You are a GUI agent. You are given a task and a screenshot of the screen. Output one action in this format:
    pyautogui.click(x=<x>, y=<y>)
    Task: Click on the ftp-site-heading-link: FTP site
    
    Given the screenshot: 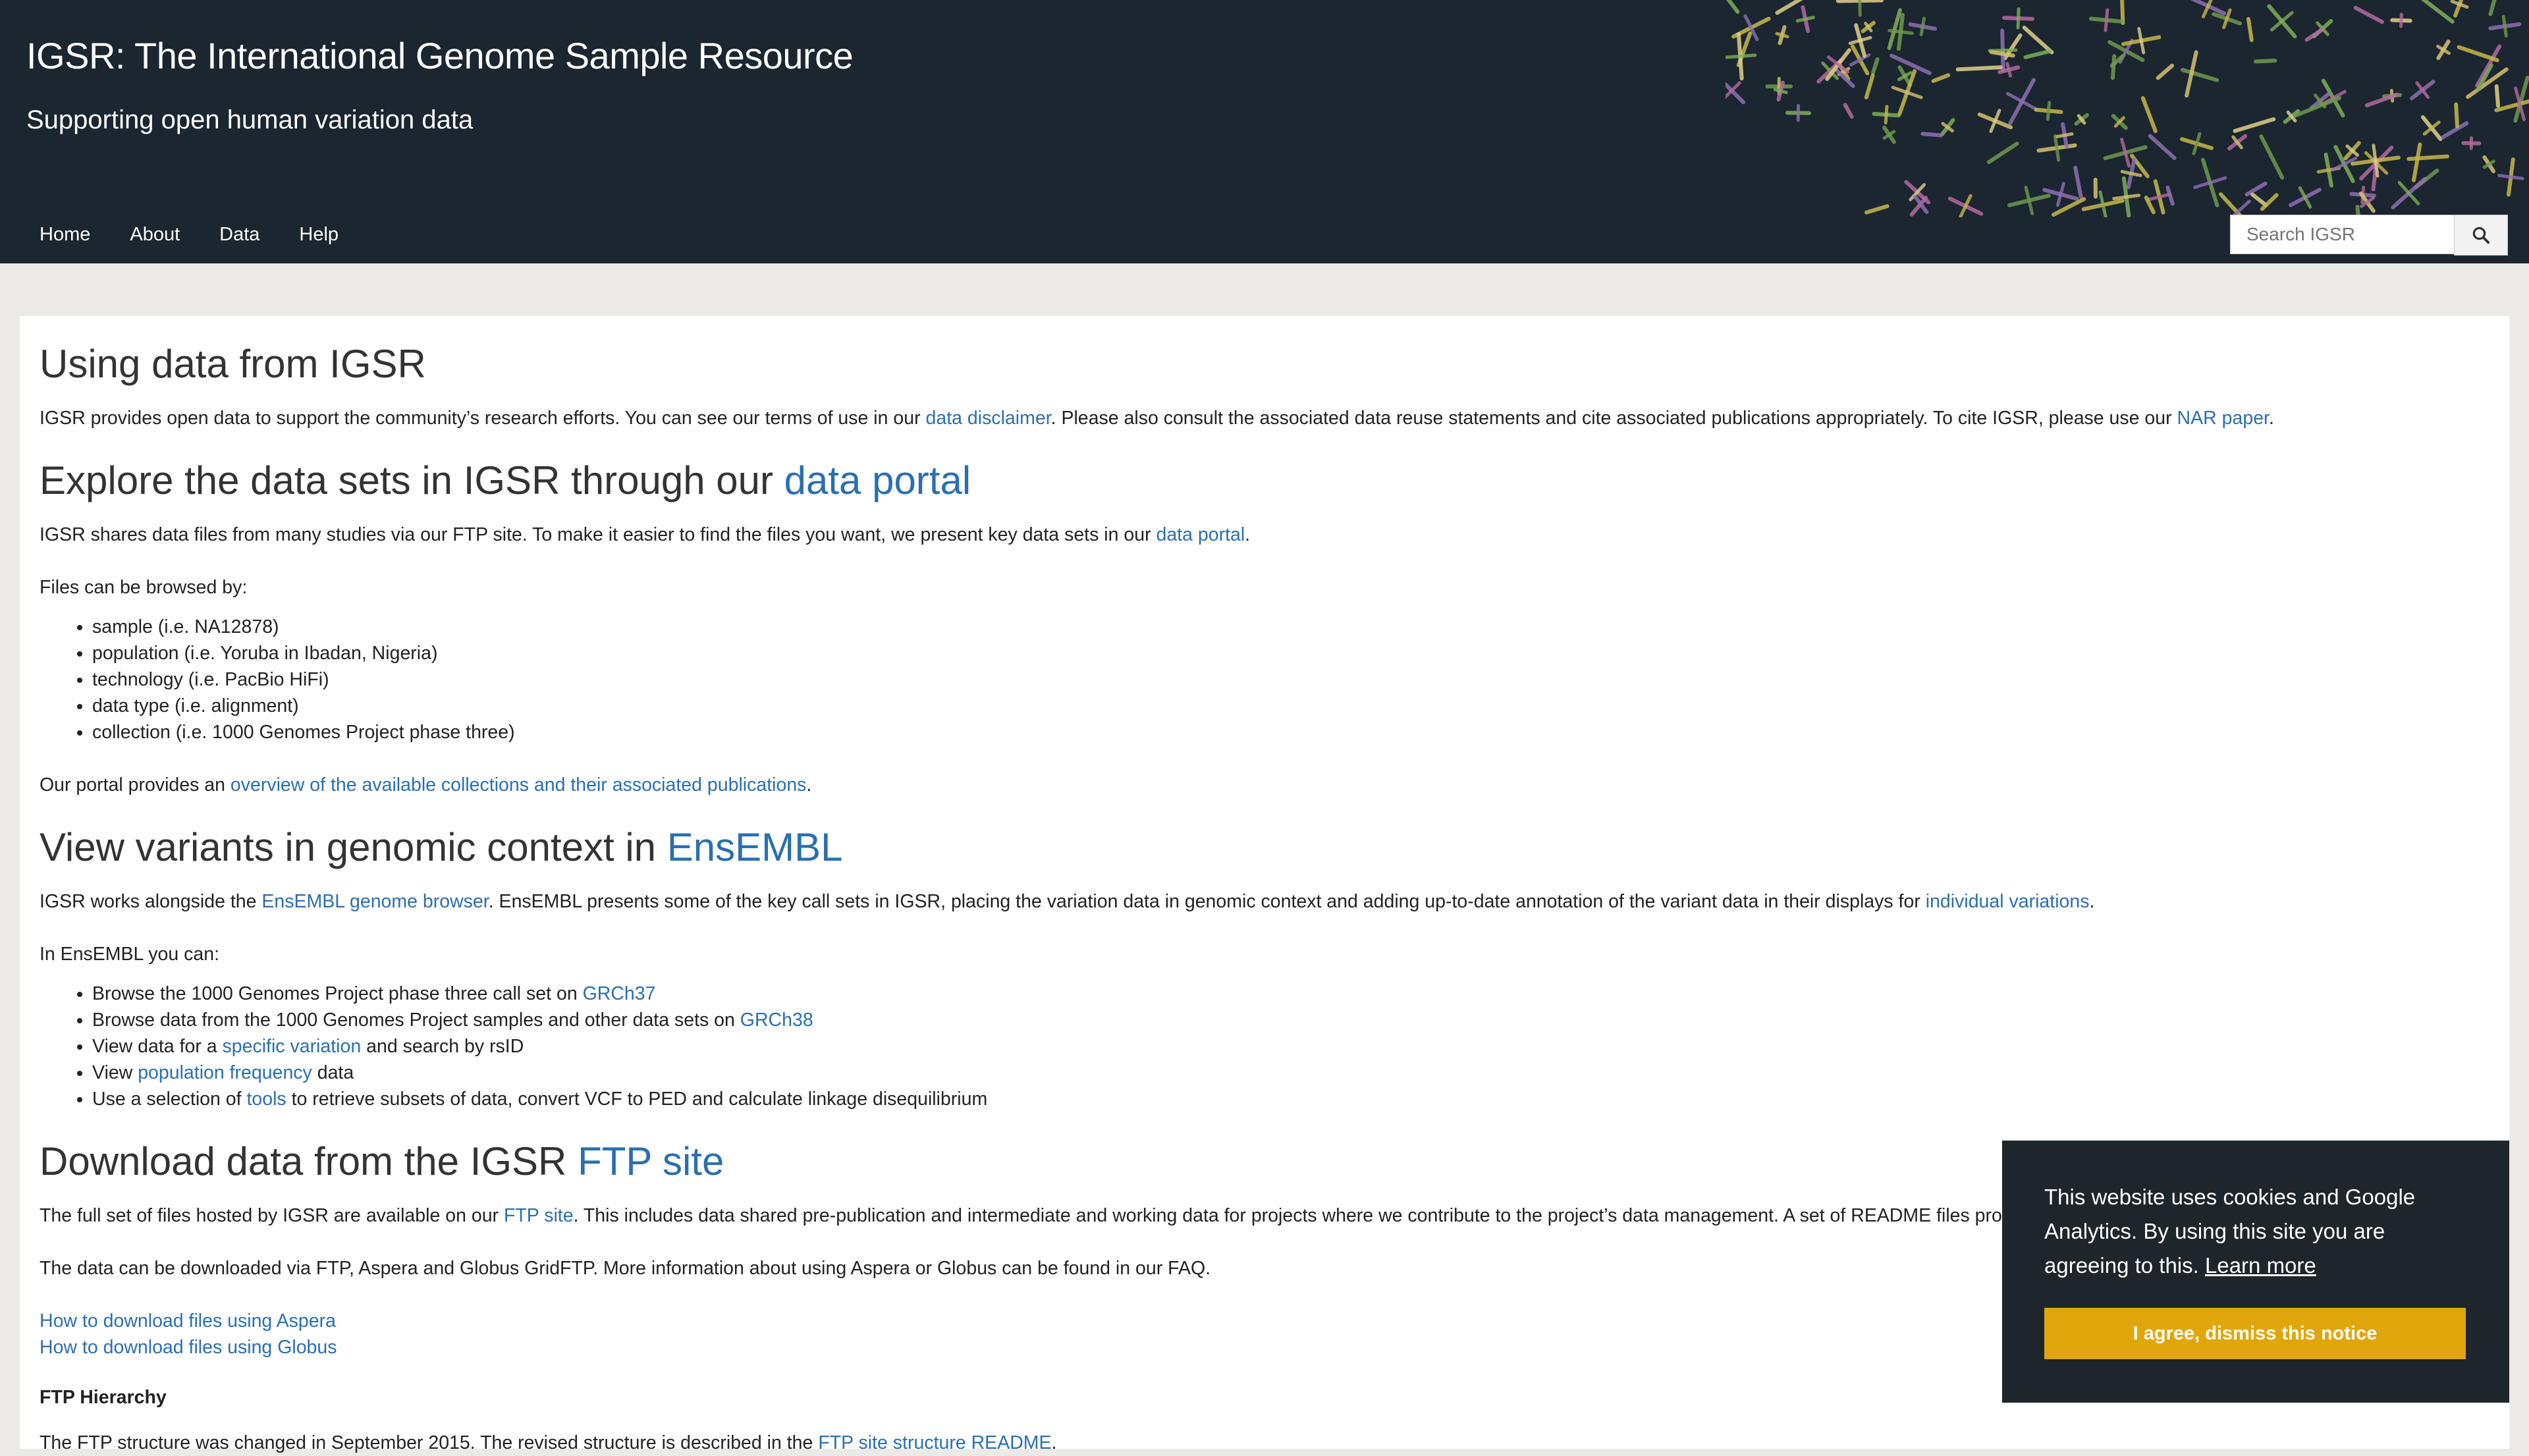 What is the action you would take?
    pyautogui.click(x=651, y=1161)
    